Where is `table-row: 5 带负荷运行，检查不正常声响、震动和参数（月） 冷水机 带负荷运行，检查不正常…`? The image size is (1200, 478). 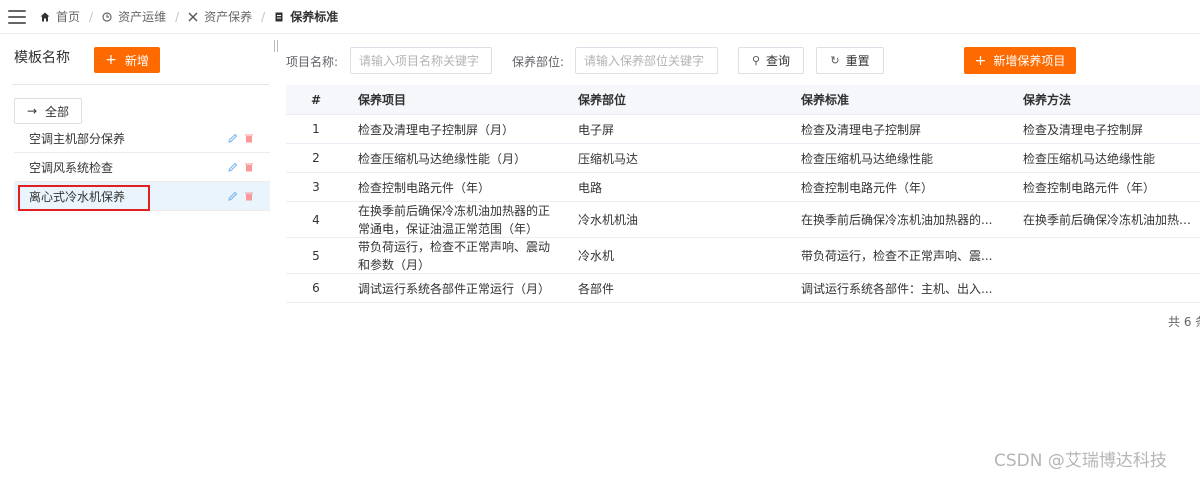
table-row: 5 带负荷运行，检查不正常声响、震动和参数（月） 冷水机 带负荷运行，检查不正常… is located at coordinates (743, 256).